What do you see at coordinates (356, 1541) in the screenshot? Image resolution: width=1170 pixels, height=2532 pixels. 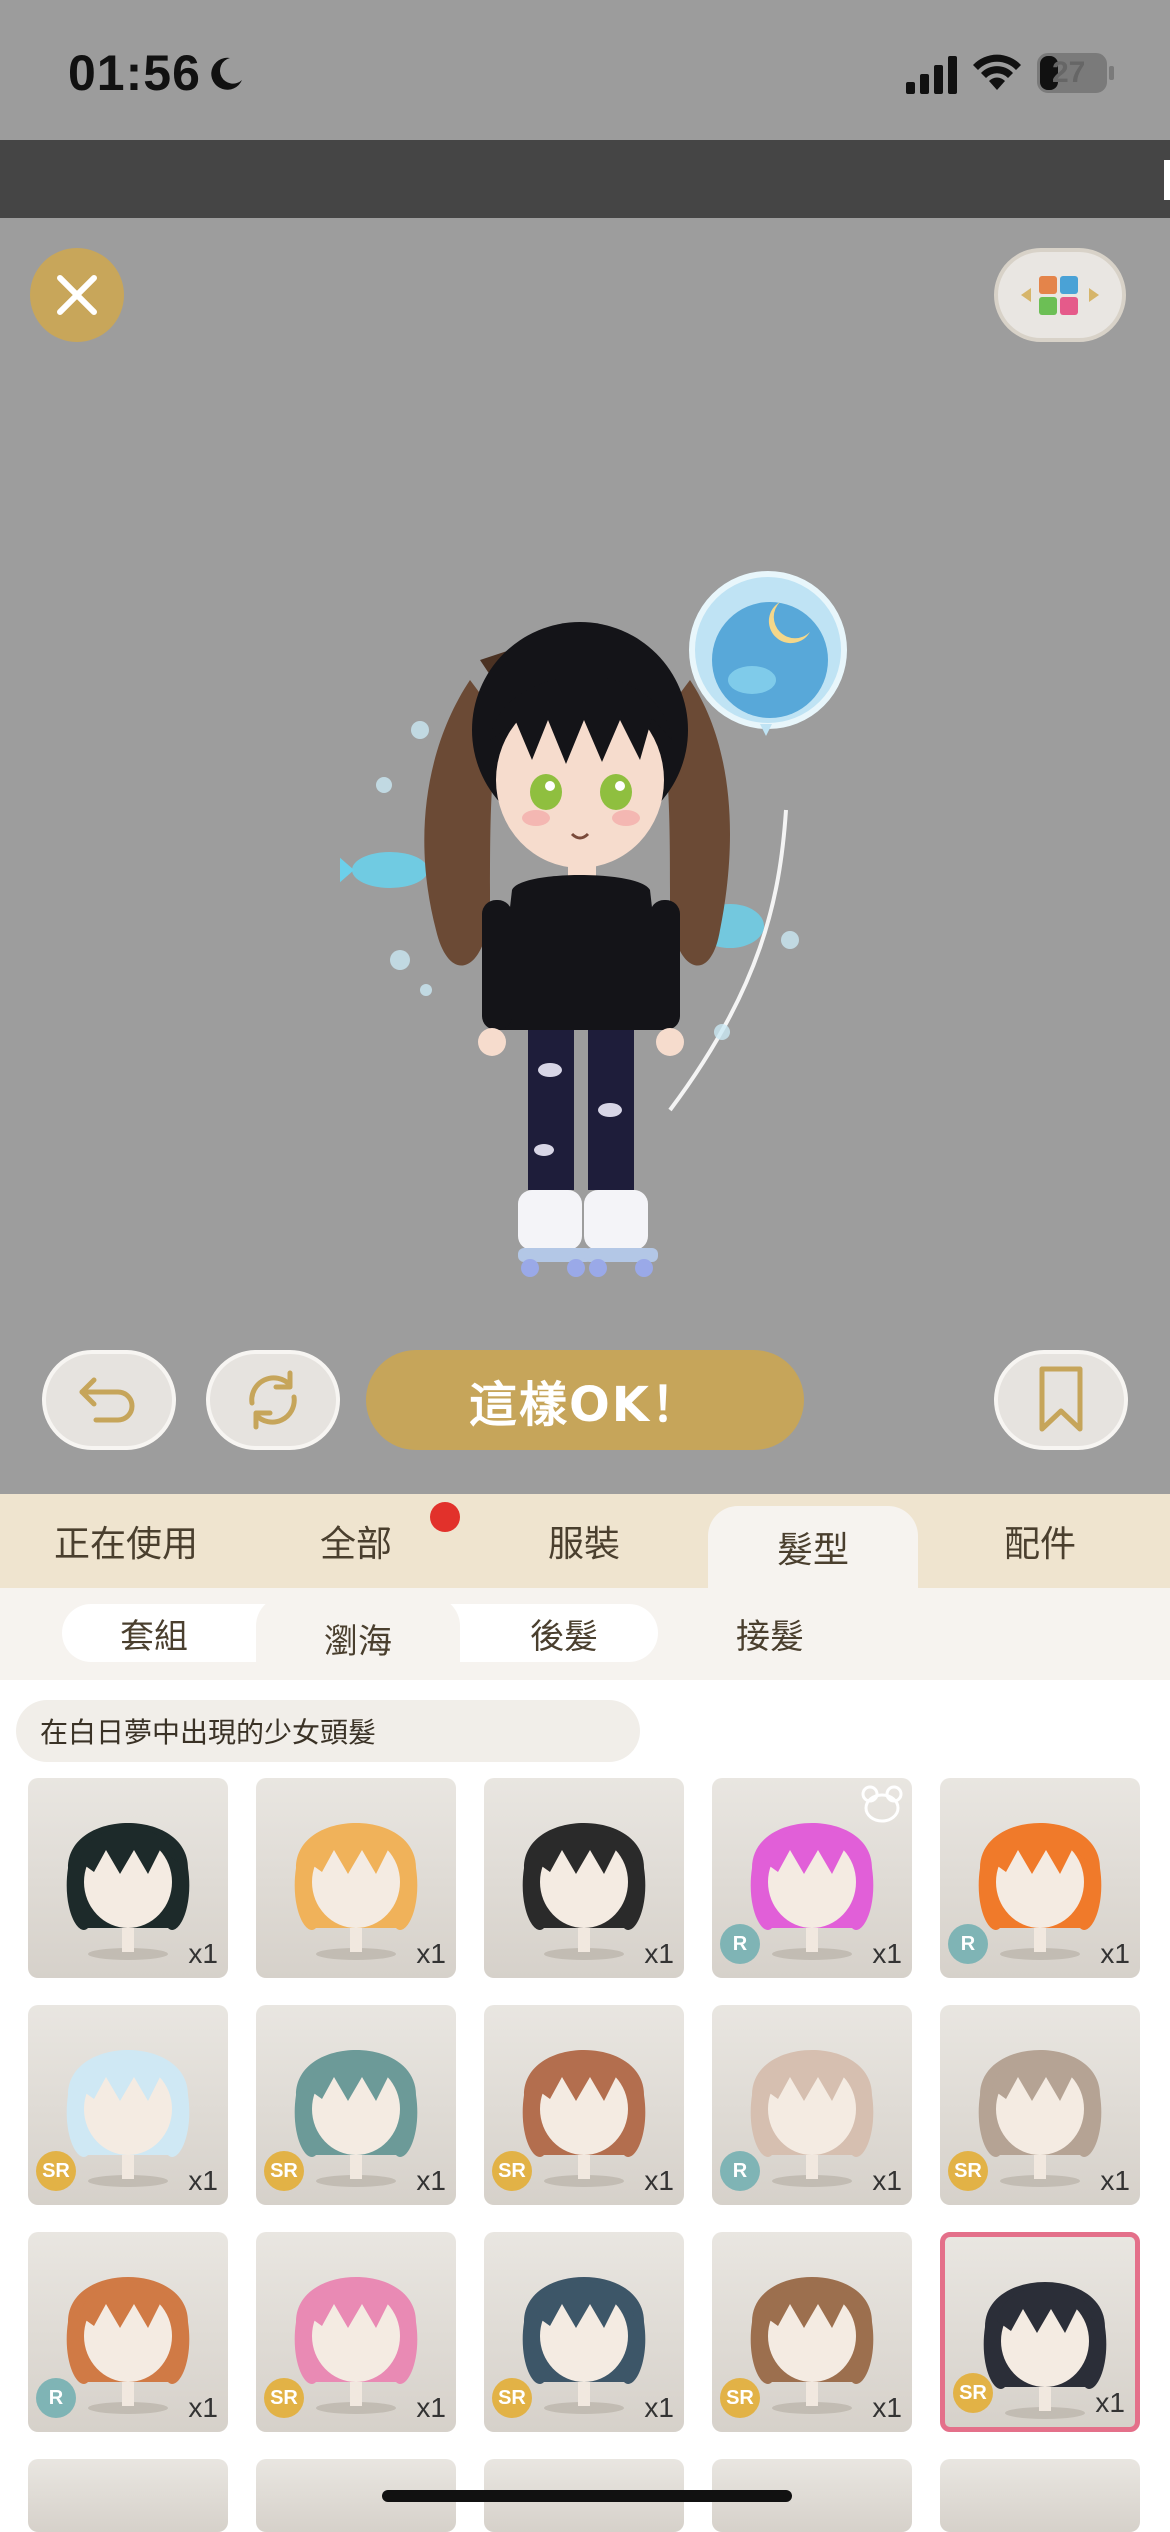 I see `tab-all: 全部` at bounding box center [356, 1541].